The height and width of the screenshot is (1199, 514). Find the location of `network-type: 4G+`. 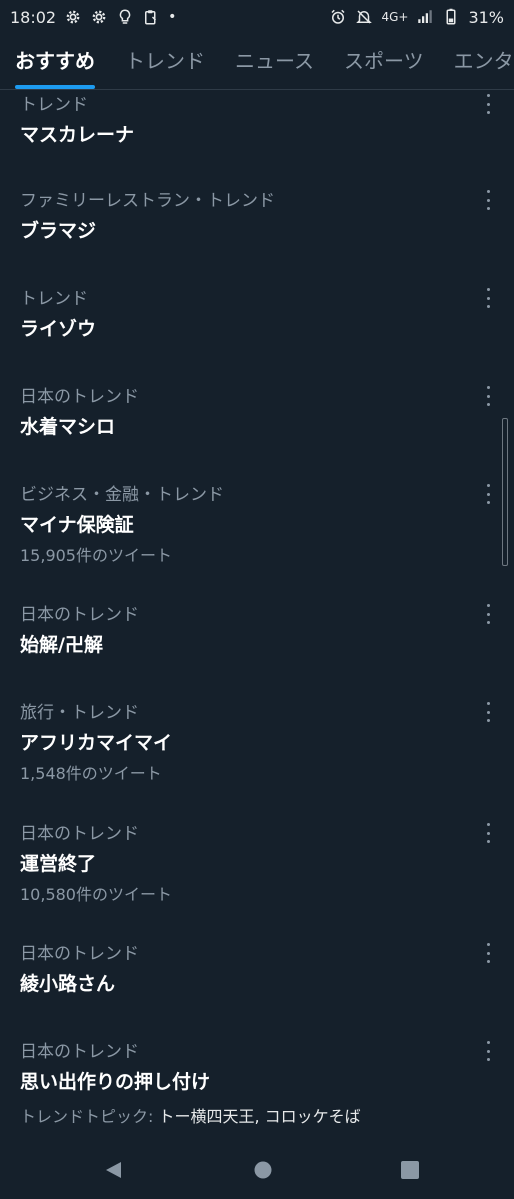

network-type: 4G+ is located at coordinates (395, 17).